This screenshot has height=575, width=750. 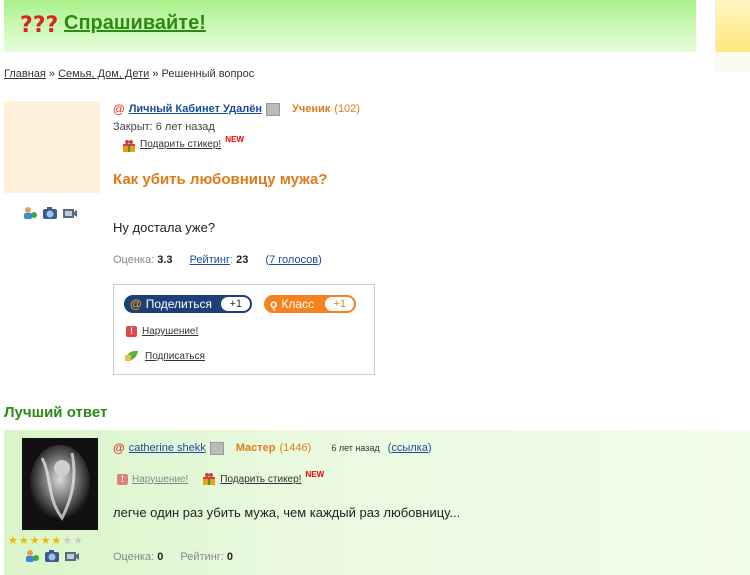 What do you see at coordinates (167, 448) in the screenshot?
I see `answer-author-name: catherine shekk` at bounding box center [167, 448].